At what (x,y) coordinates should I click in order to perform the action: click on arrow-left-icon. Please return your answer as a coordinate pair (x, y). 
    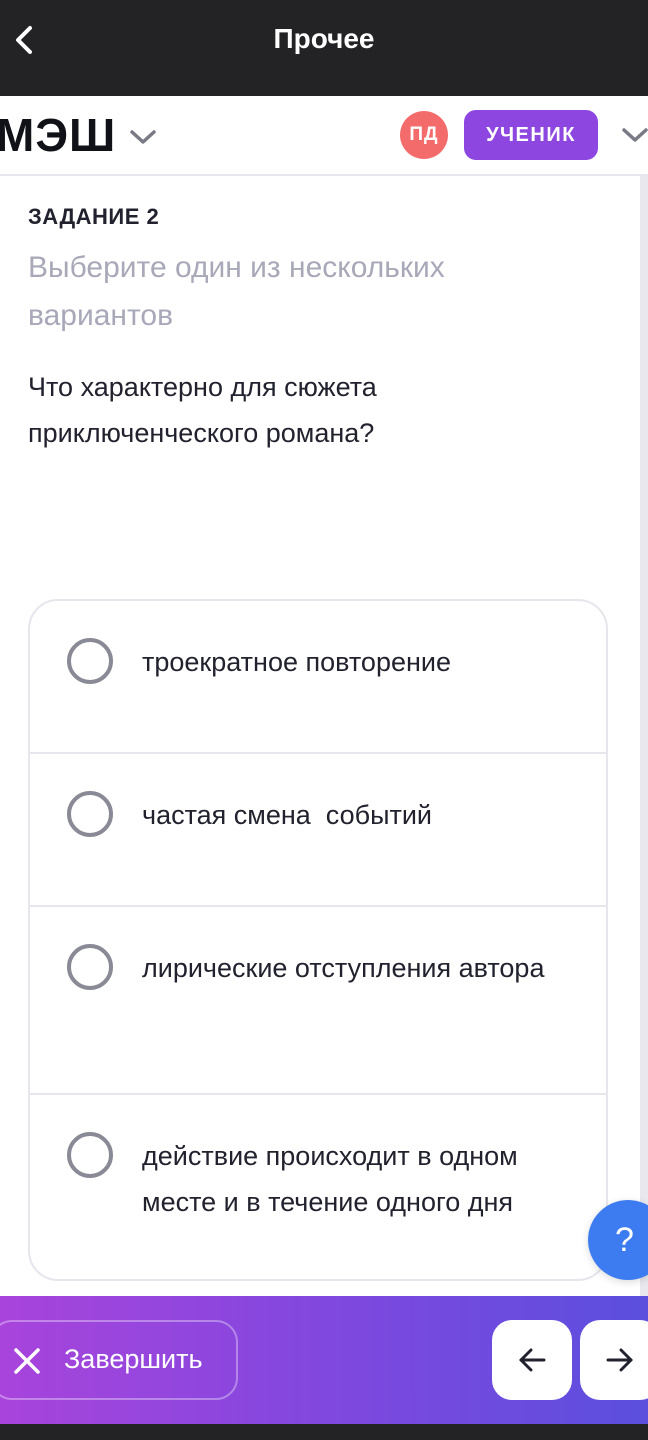
    Looking at the image, I should click on (532, 1360).